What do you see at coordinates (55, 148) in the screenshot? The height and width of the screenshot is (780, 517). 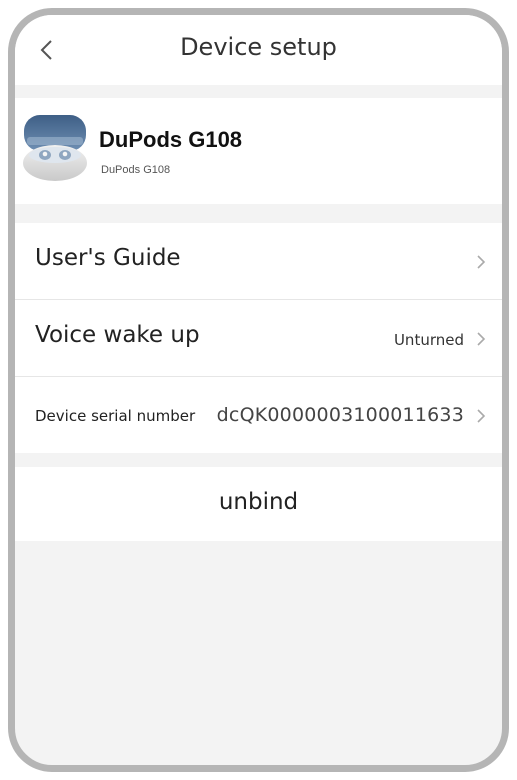 I see `earbuds-case-image` at bounding box center [55, 148].